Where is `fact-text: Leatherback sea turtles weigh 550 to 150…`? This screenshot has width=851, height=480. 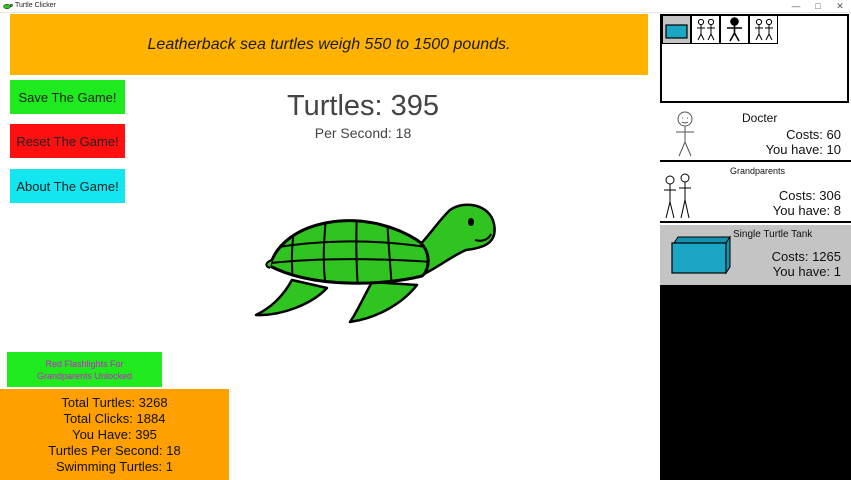 fact-text: Leatherback sea turtles weigh 550 to 150… is located at coordinates (329, 44).